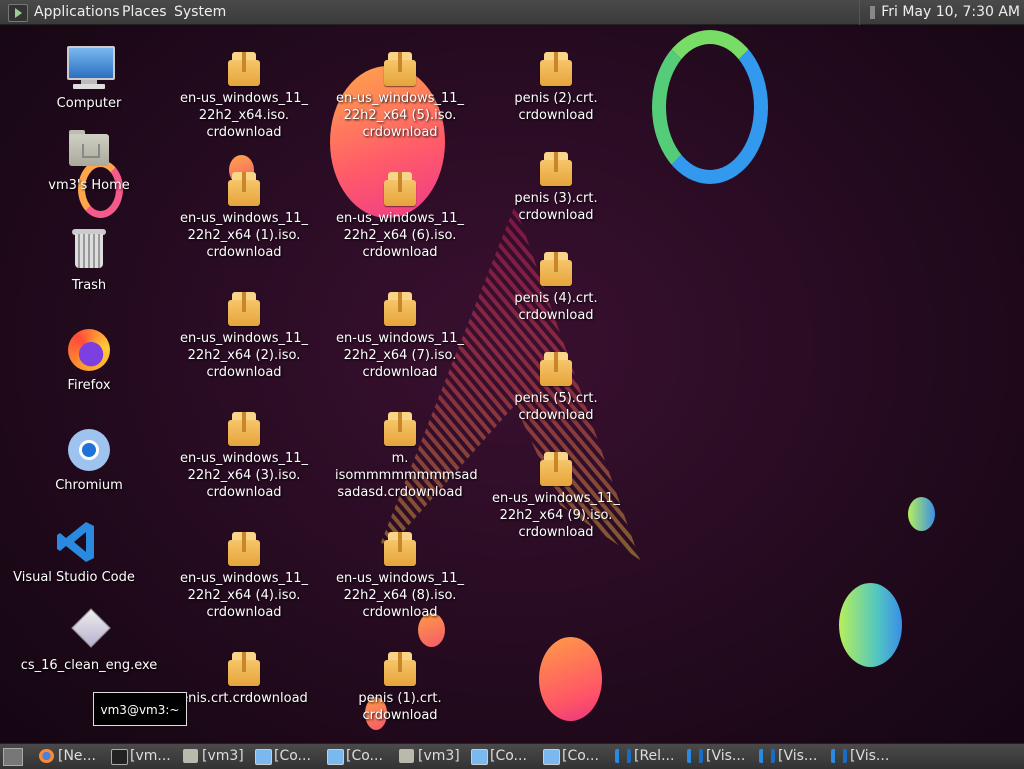 The image size is (1024, 769). What do you see at coordinates (18, 13) in the screenshot?
I see `system-logo-icon` at bounding box center [18, 13].